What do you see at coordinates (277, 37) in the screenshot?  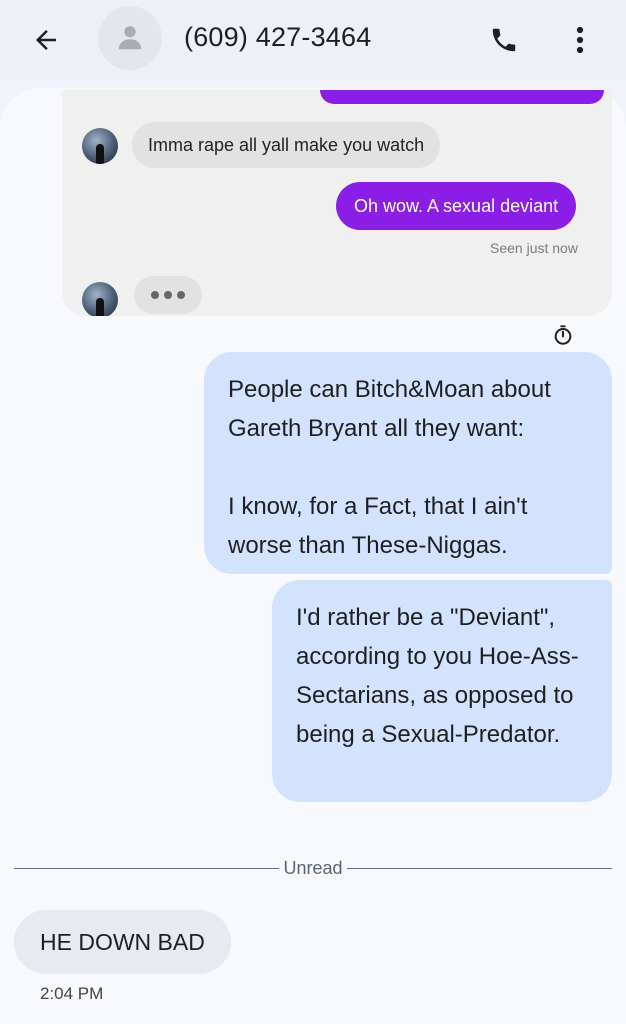 I see `contact-name: (609) 427-3464` at bounding box center [277, 37].